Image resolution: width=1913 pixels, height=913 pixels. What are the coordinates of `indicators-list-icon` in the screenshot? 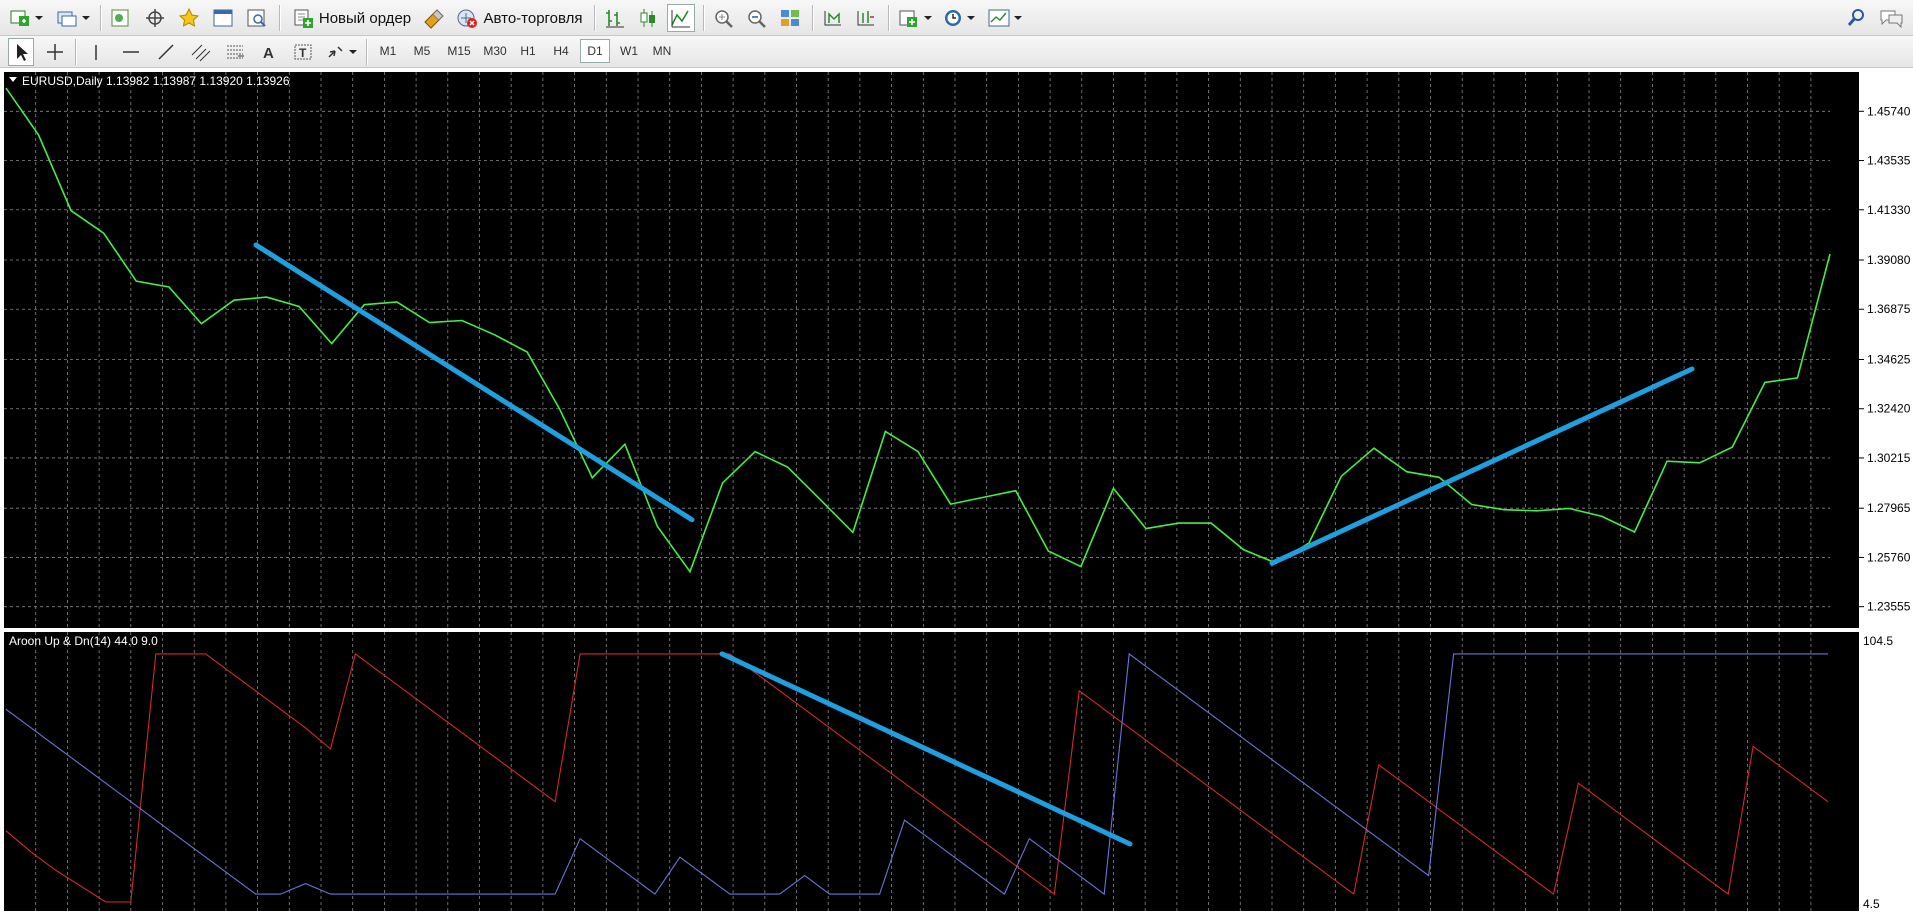 It's located at (915, 18).